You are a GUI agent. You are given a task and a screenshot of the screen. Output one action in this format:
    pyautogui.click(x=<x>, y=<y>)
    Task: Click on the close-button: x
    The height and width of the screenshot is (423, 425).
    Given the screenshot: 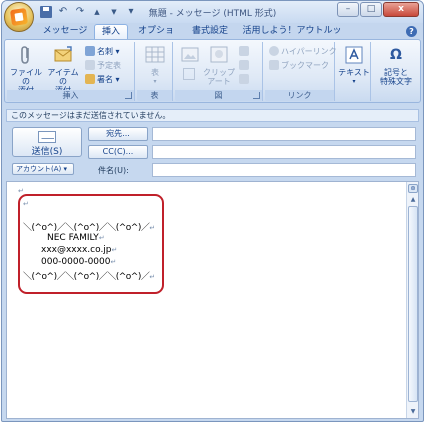 What is the action you would take?
    pyautogui.click(x=401, y=9)
    